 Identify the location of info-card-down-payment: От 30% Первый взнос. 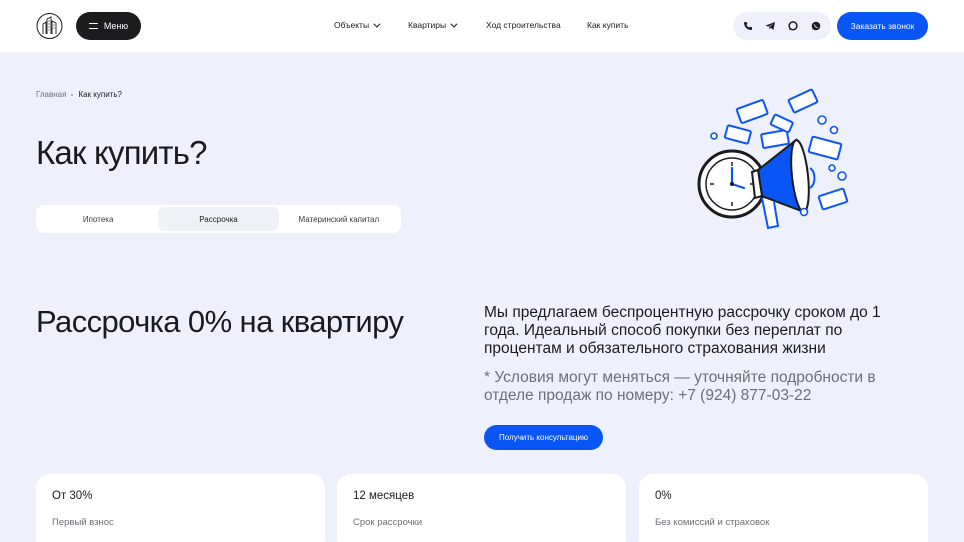
(180, 508).